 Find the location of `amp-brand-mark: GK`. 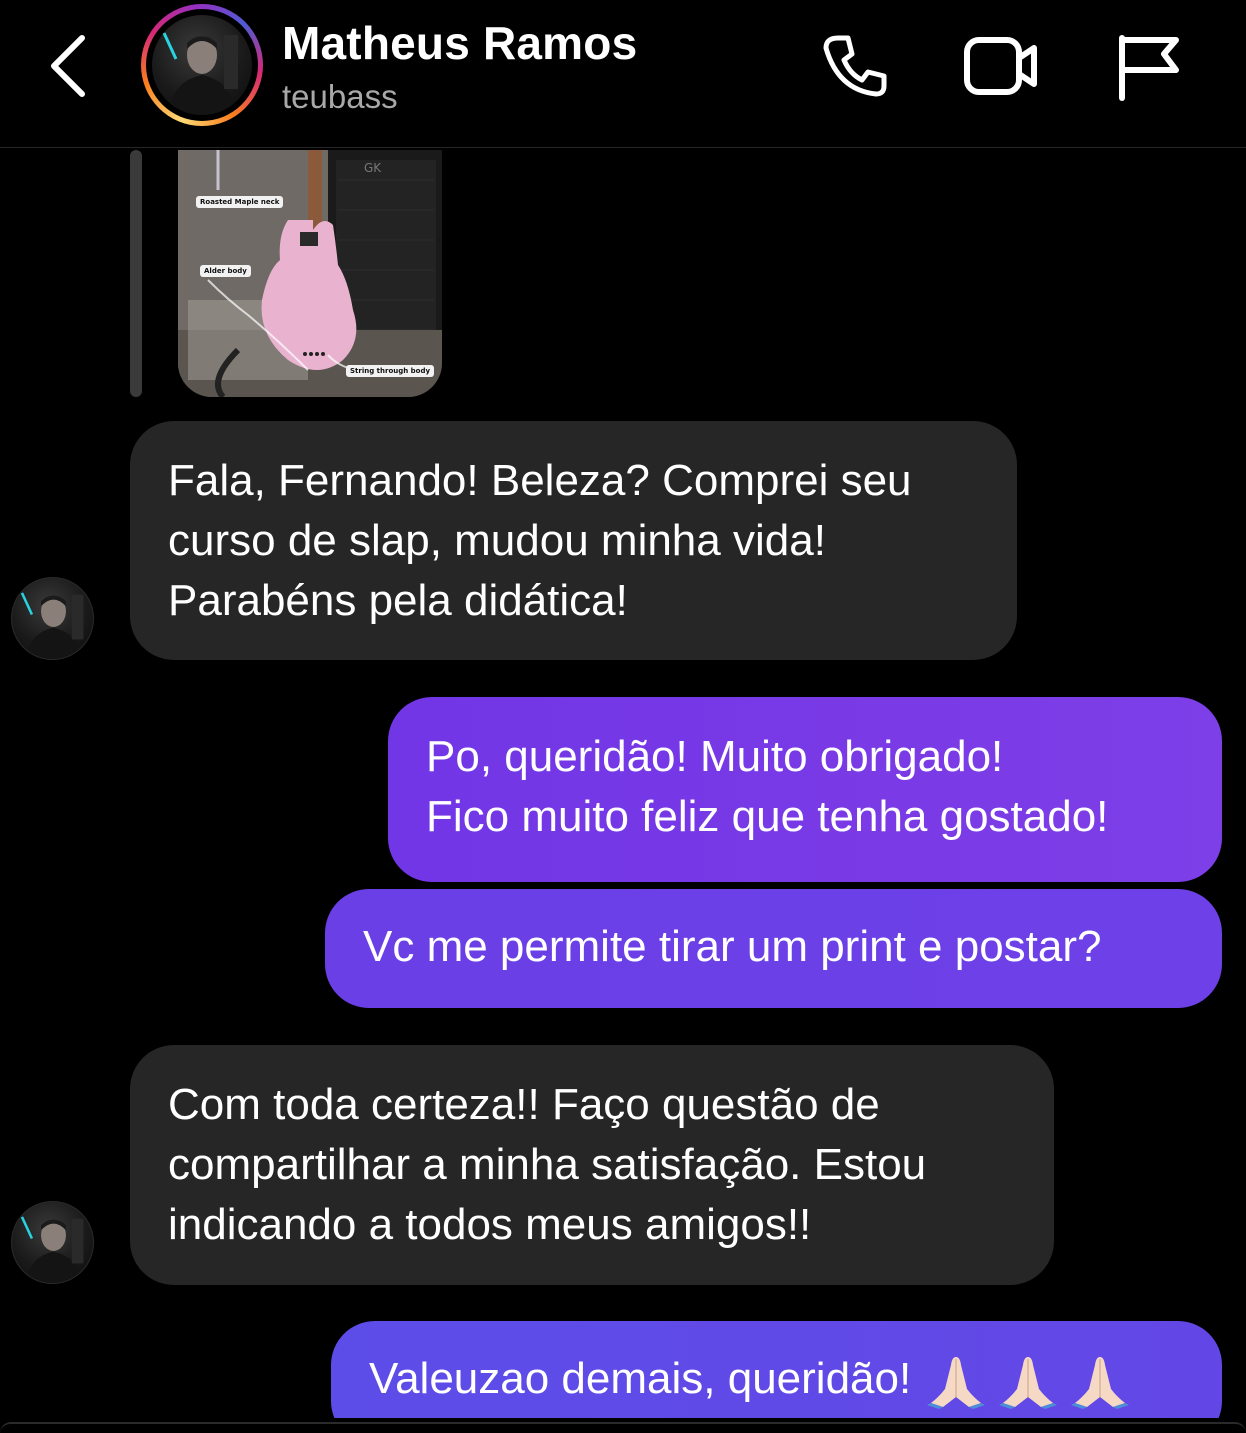

amp-brand-mark: GK is located at coordinates (373, 168).